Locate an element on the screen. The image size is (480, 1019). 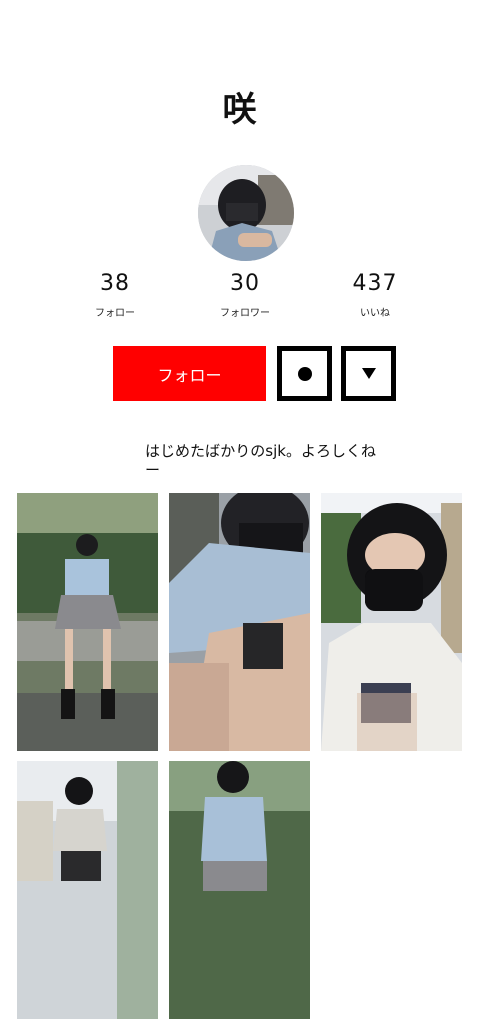
stat-likes: 437 いいね is located at coordinates (375, 294).